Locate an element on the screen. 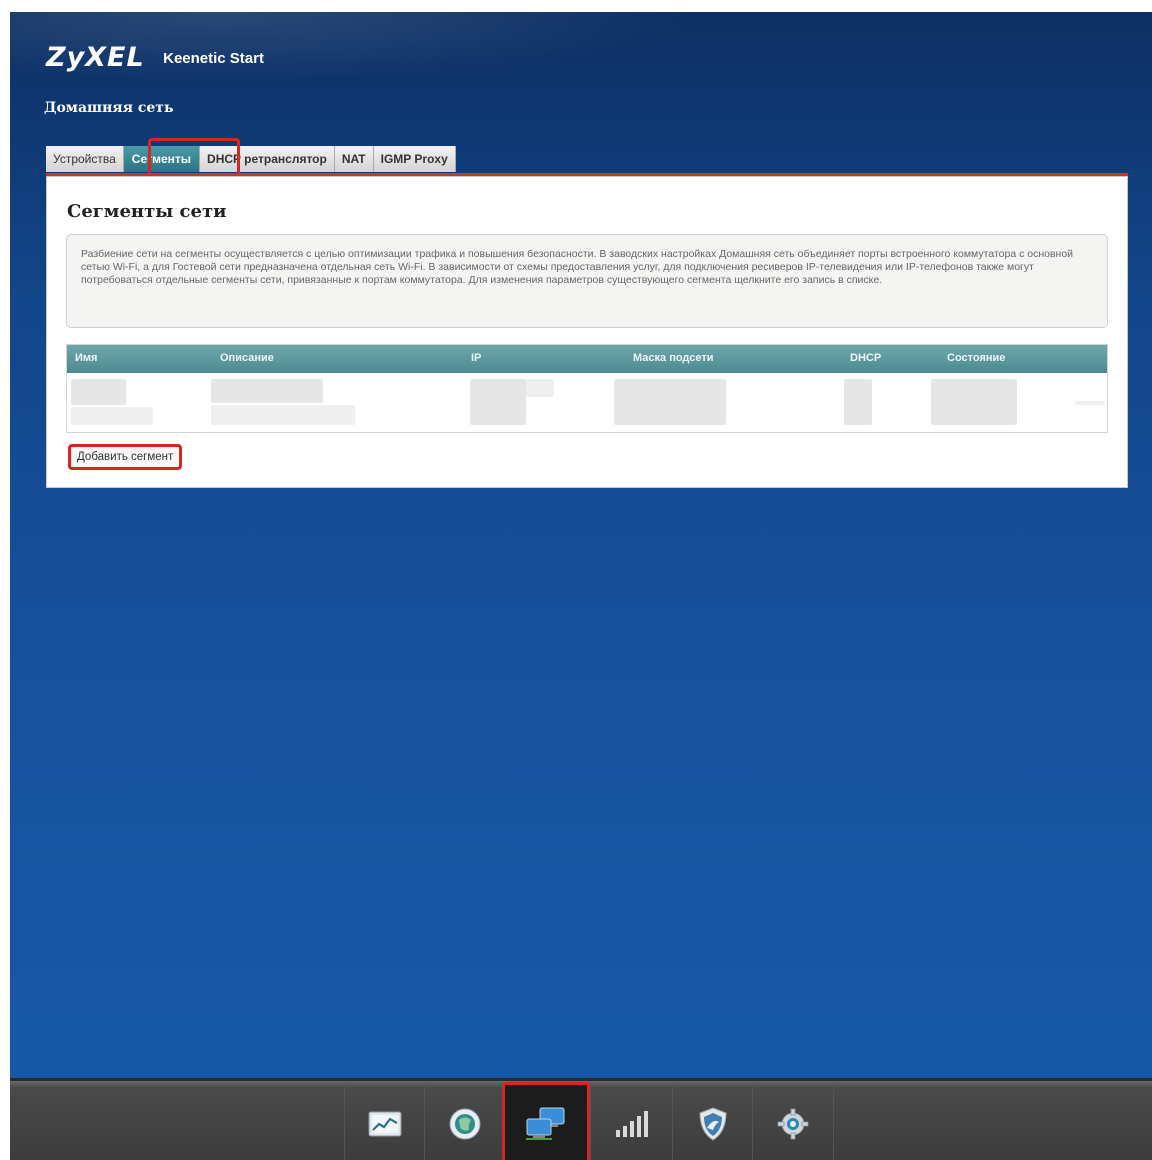  column-subnet-mask: Маска подсети is located at coordinates (673, 358).